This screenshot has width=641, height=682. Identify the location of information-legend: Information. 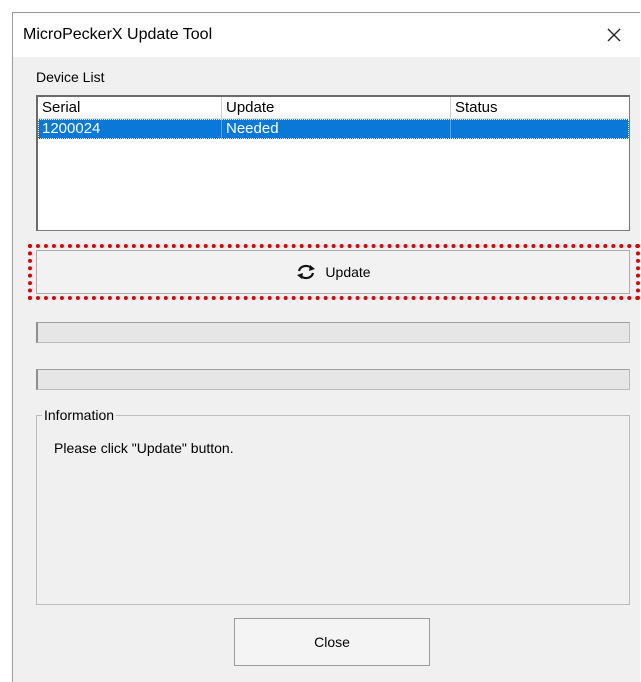
(79, 415).